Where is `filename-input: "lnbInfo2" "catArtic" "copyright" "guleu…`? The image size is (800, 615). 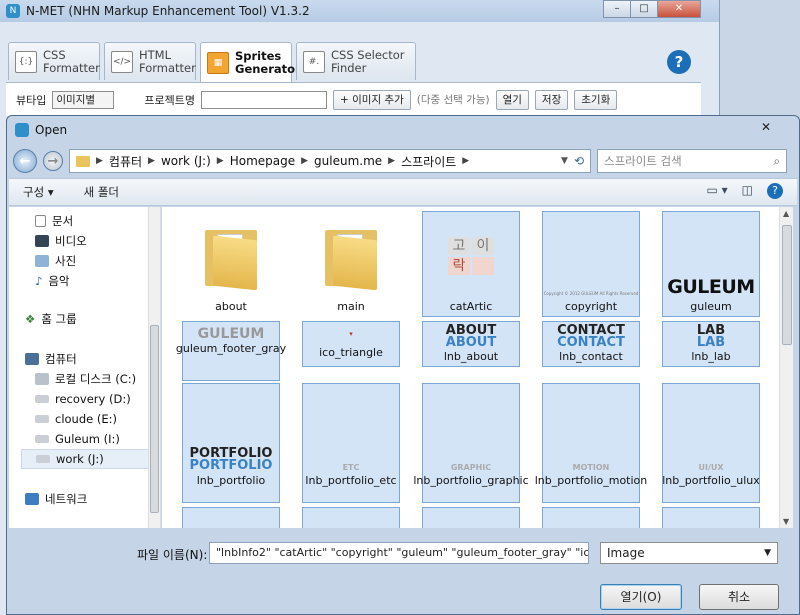 filename-input: "lnbInfo2" "catArtic" "copyright" "guleu… is located at coordinates (399, 553).